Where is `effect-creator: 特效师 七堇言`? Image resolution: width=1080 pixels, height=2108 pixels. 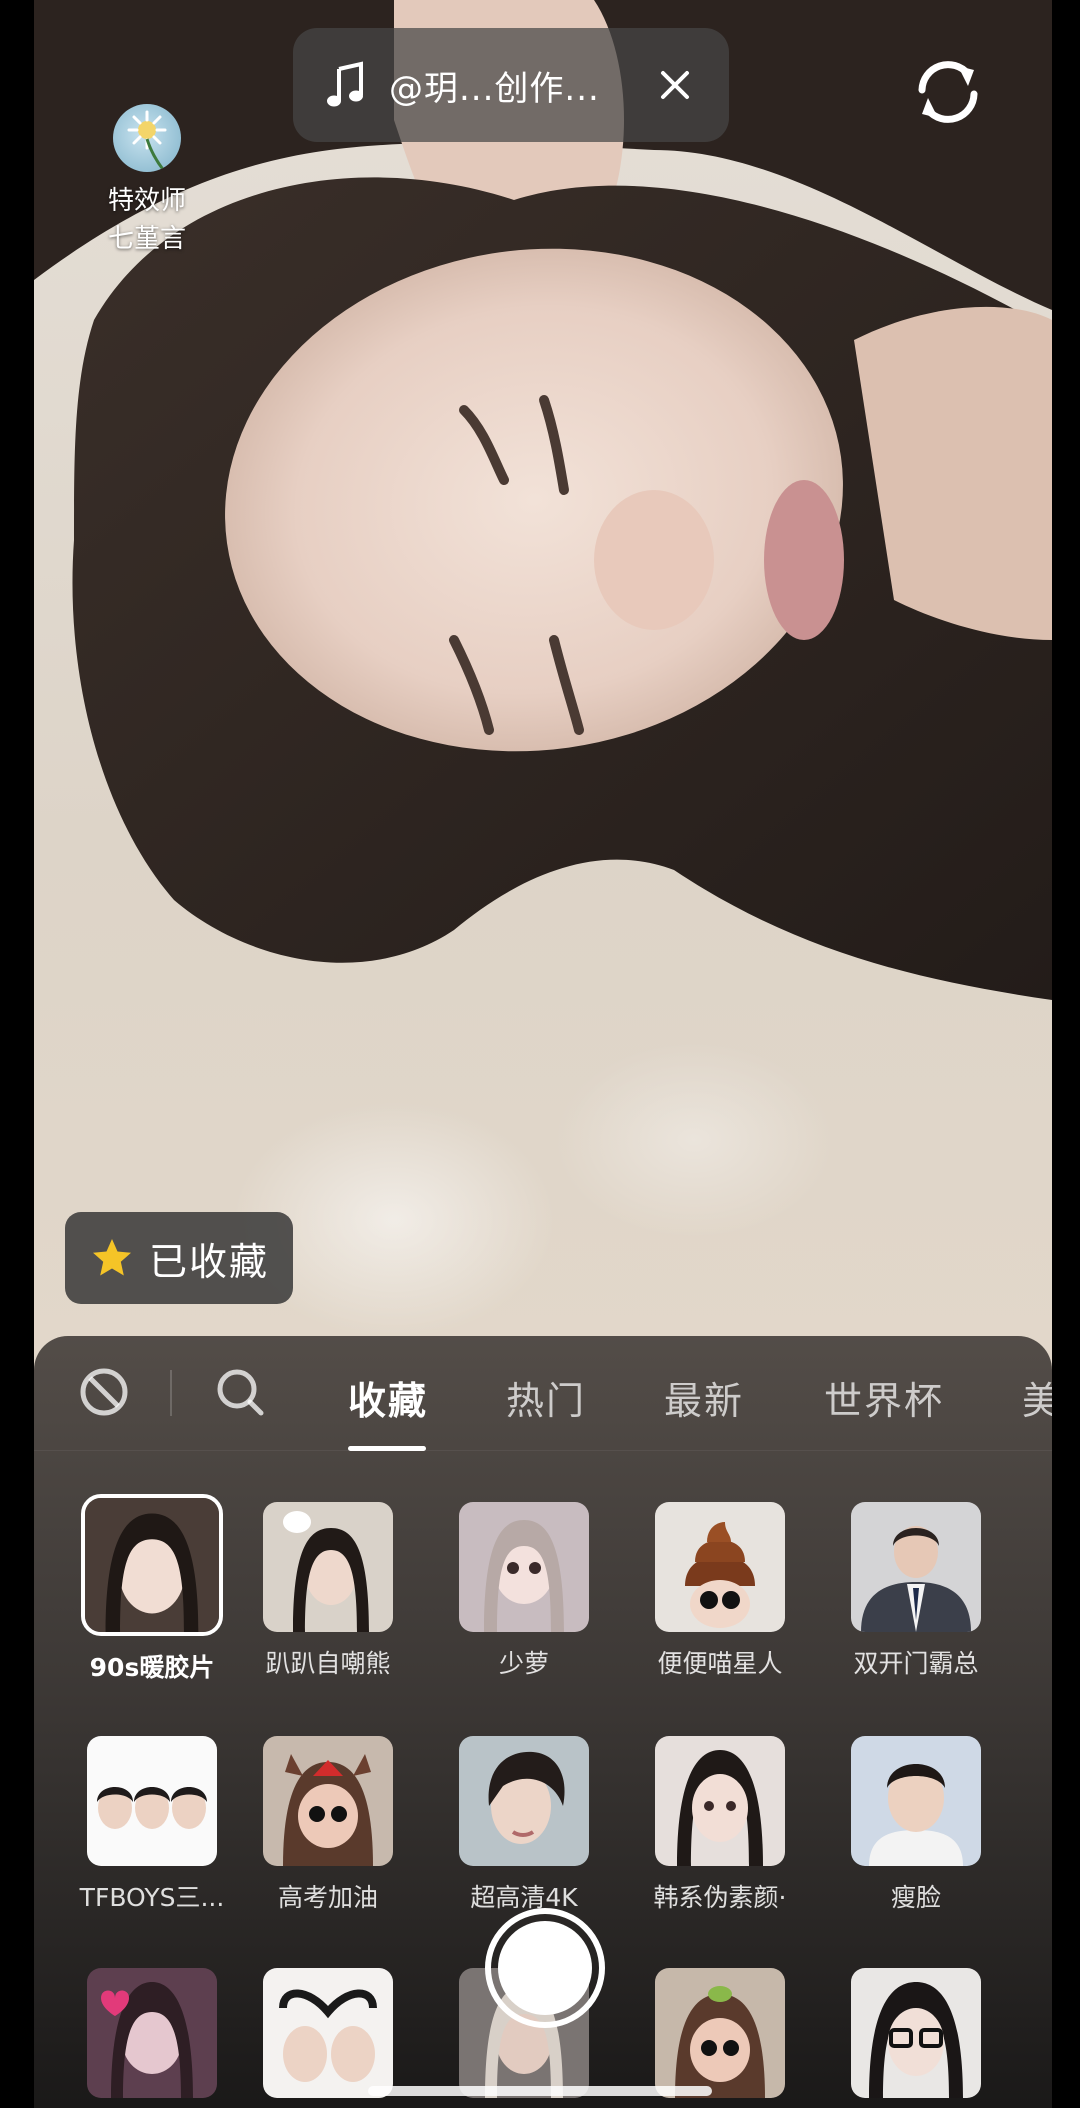
effect-creator: 特效师 七堇言 is located at coordinates (147, 181).